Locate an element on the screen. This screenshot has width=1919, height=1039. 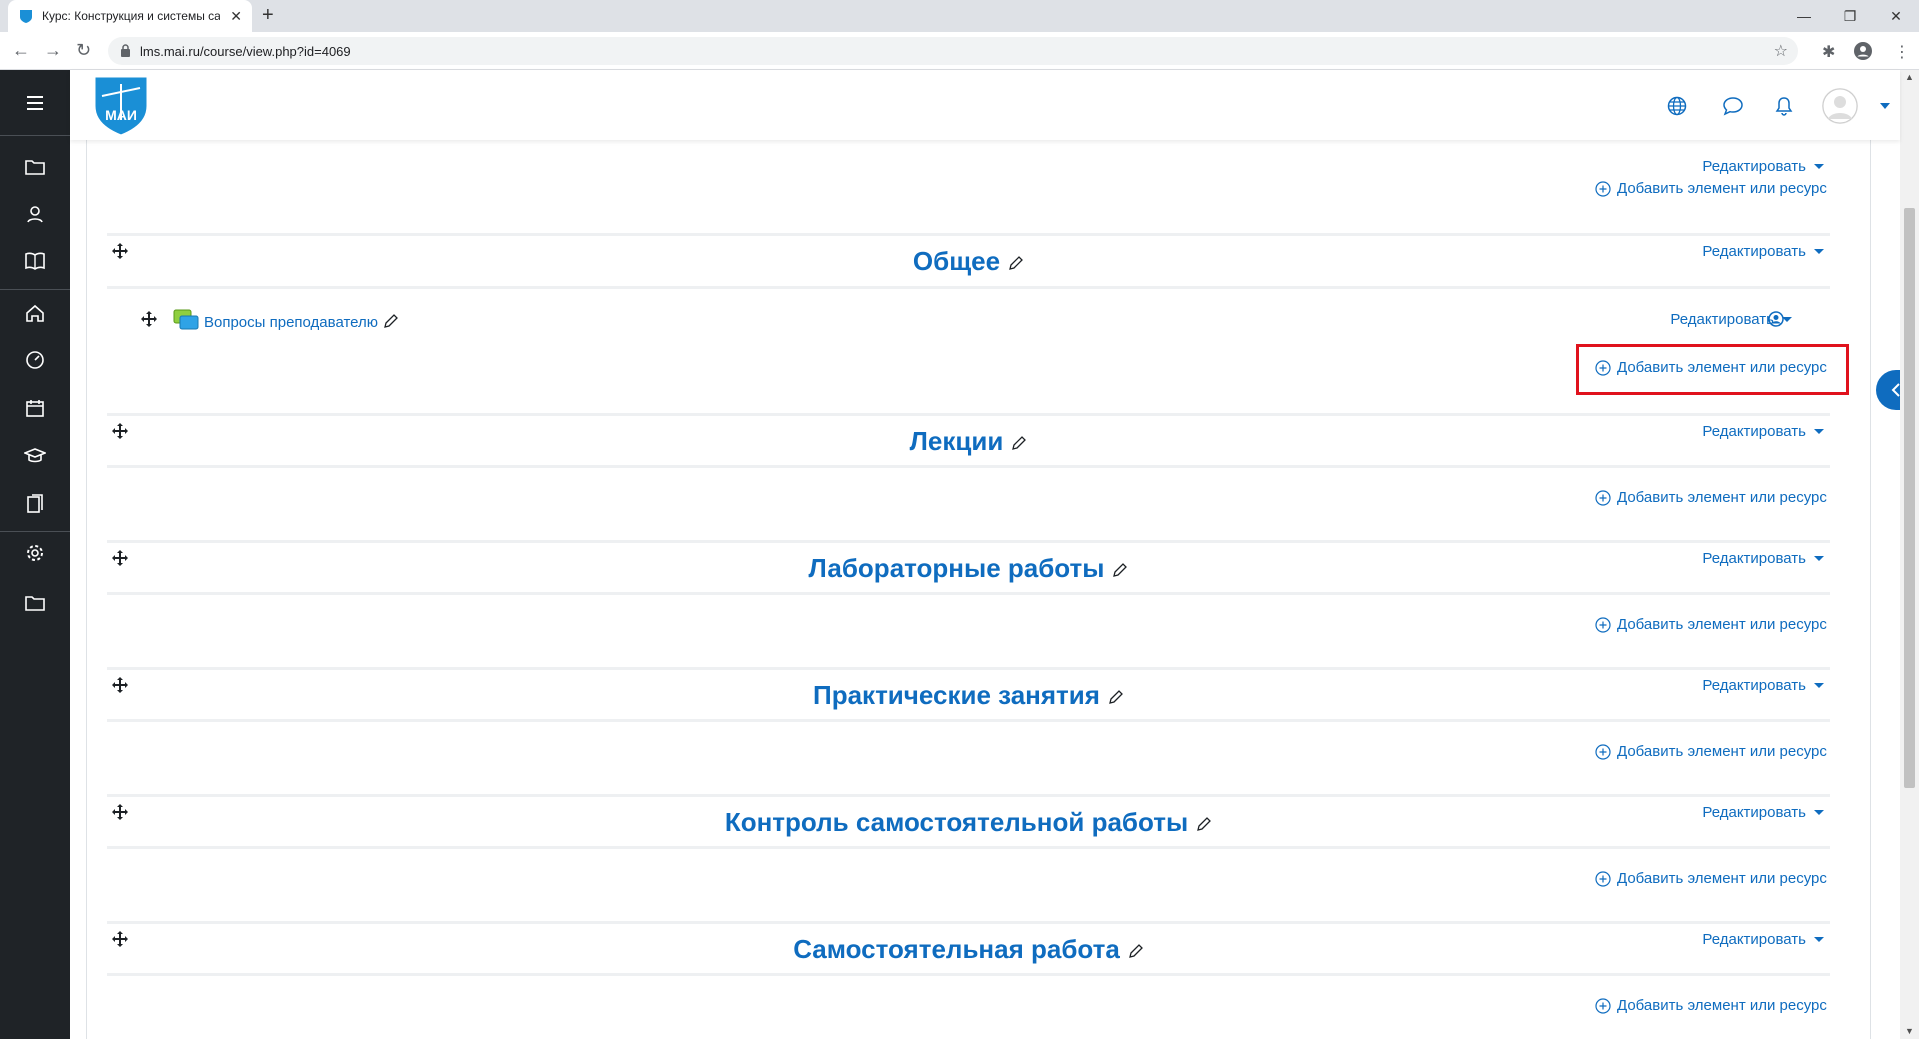
tab-close-icon: ✕ is located at coordinates (236, 16).